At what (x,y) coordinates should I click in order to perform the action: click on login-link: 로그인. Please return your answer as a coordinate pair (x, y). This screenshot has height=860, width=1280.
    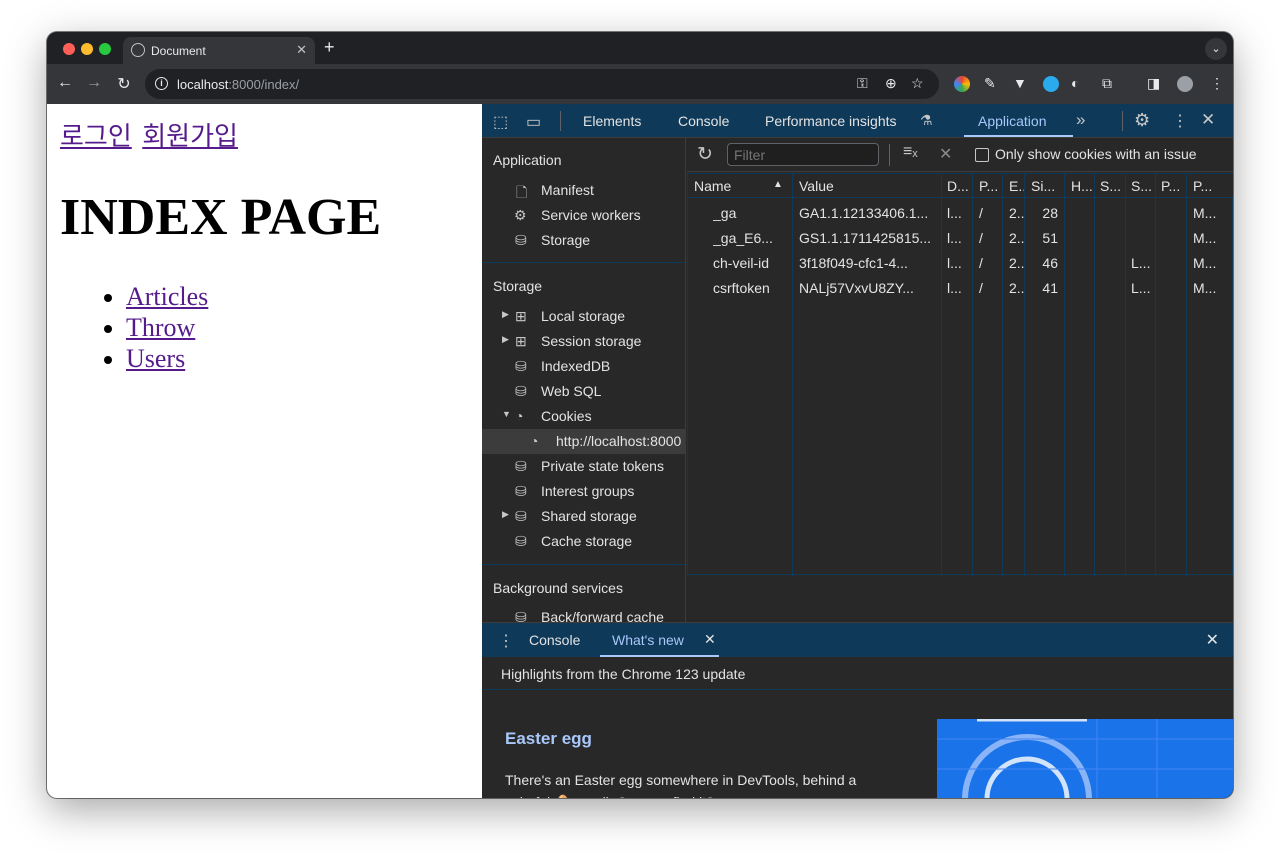
    Looking at the image, I should click on (96, 136).